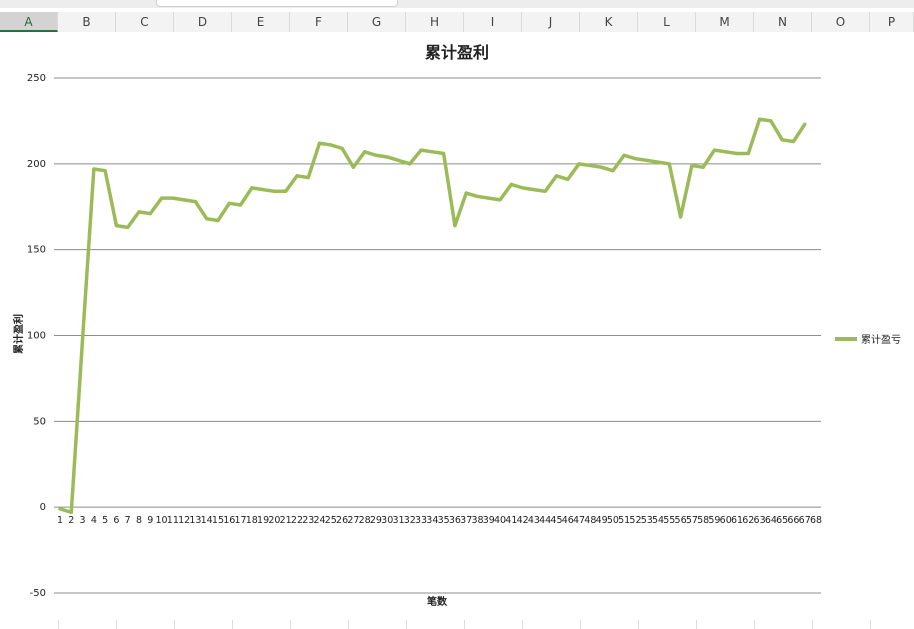  What do you see at coordinates (435, 22) in the screenshot?
I see `column-header-H: H` at bounding box center [435, 22].